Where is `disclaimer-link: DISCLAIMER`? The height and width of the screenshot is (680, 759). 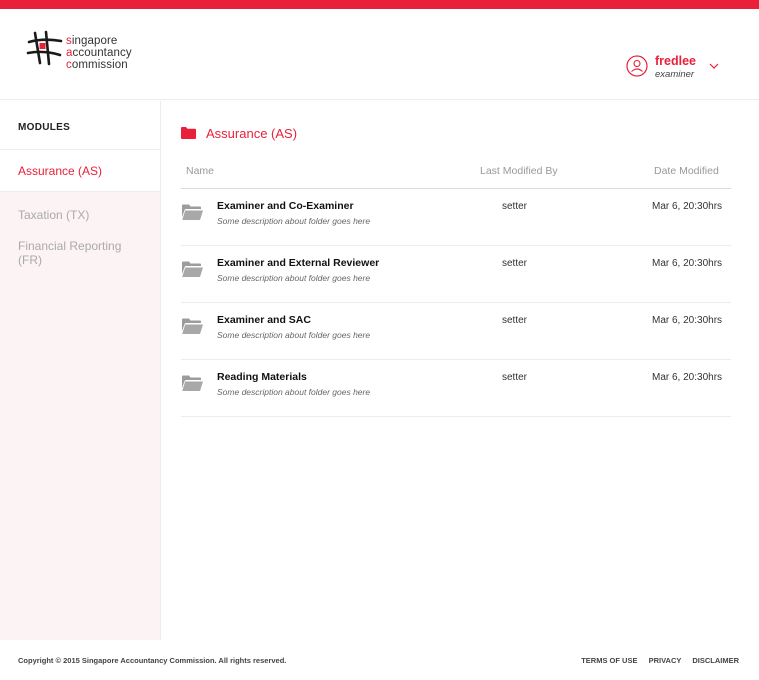
disclaimer-link: DISCLAIMER is located at coordinates (715, 660).